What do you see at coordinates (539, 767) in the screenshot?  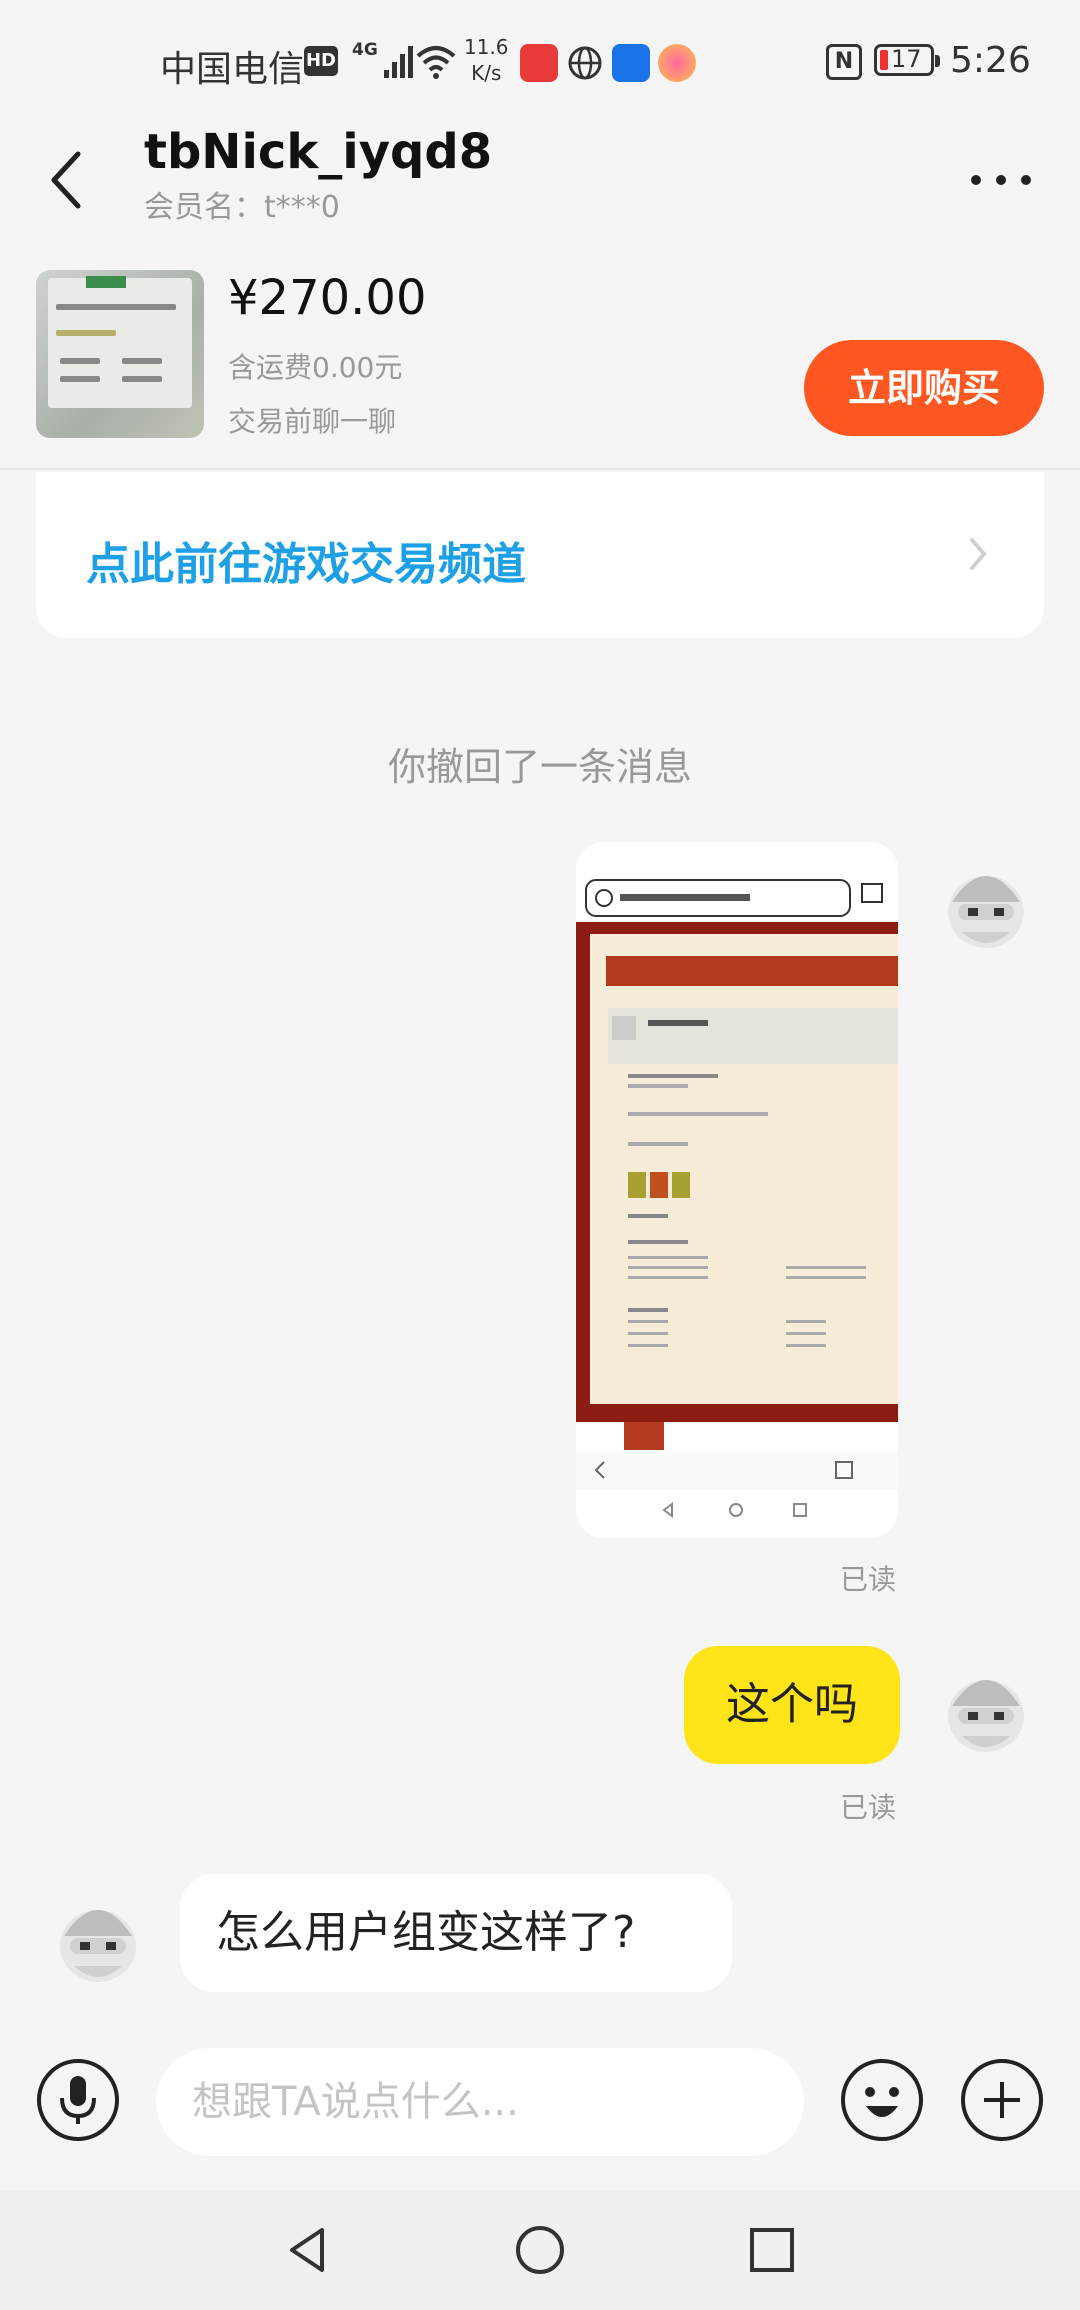 I see `recall-notice: 你撤回了一条消息` at bounding box center [539, 767].